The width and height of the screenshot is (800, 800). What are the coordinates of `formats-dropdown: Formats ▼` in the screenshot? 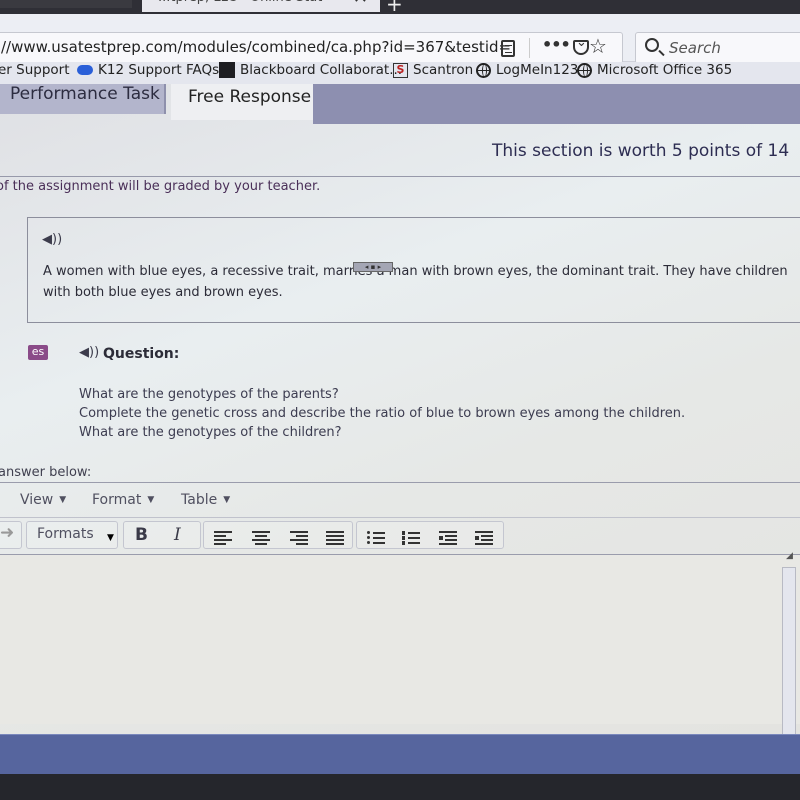 It's located at (72, 535).